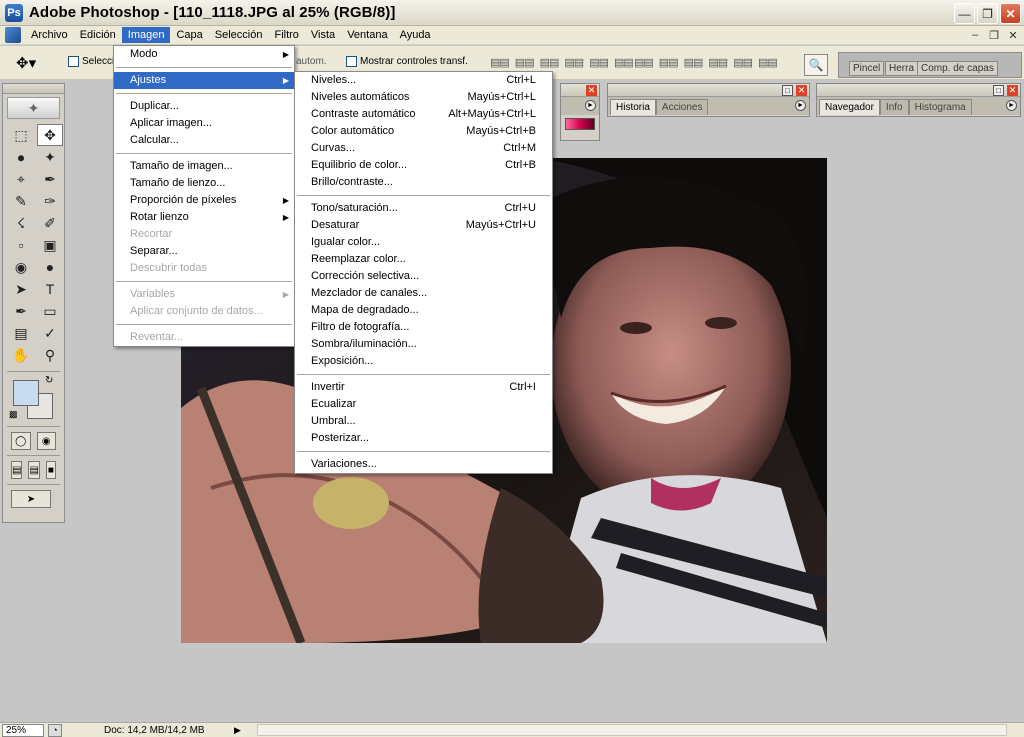  I want to click on menu-ayuda: Ayuda, so click(415, 35).